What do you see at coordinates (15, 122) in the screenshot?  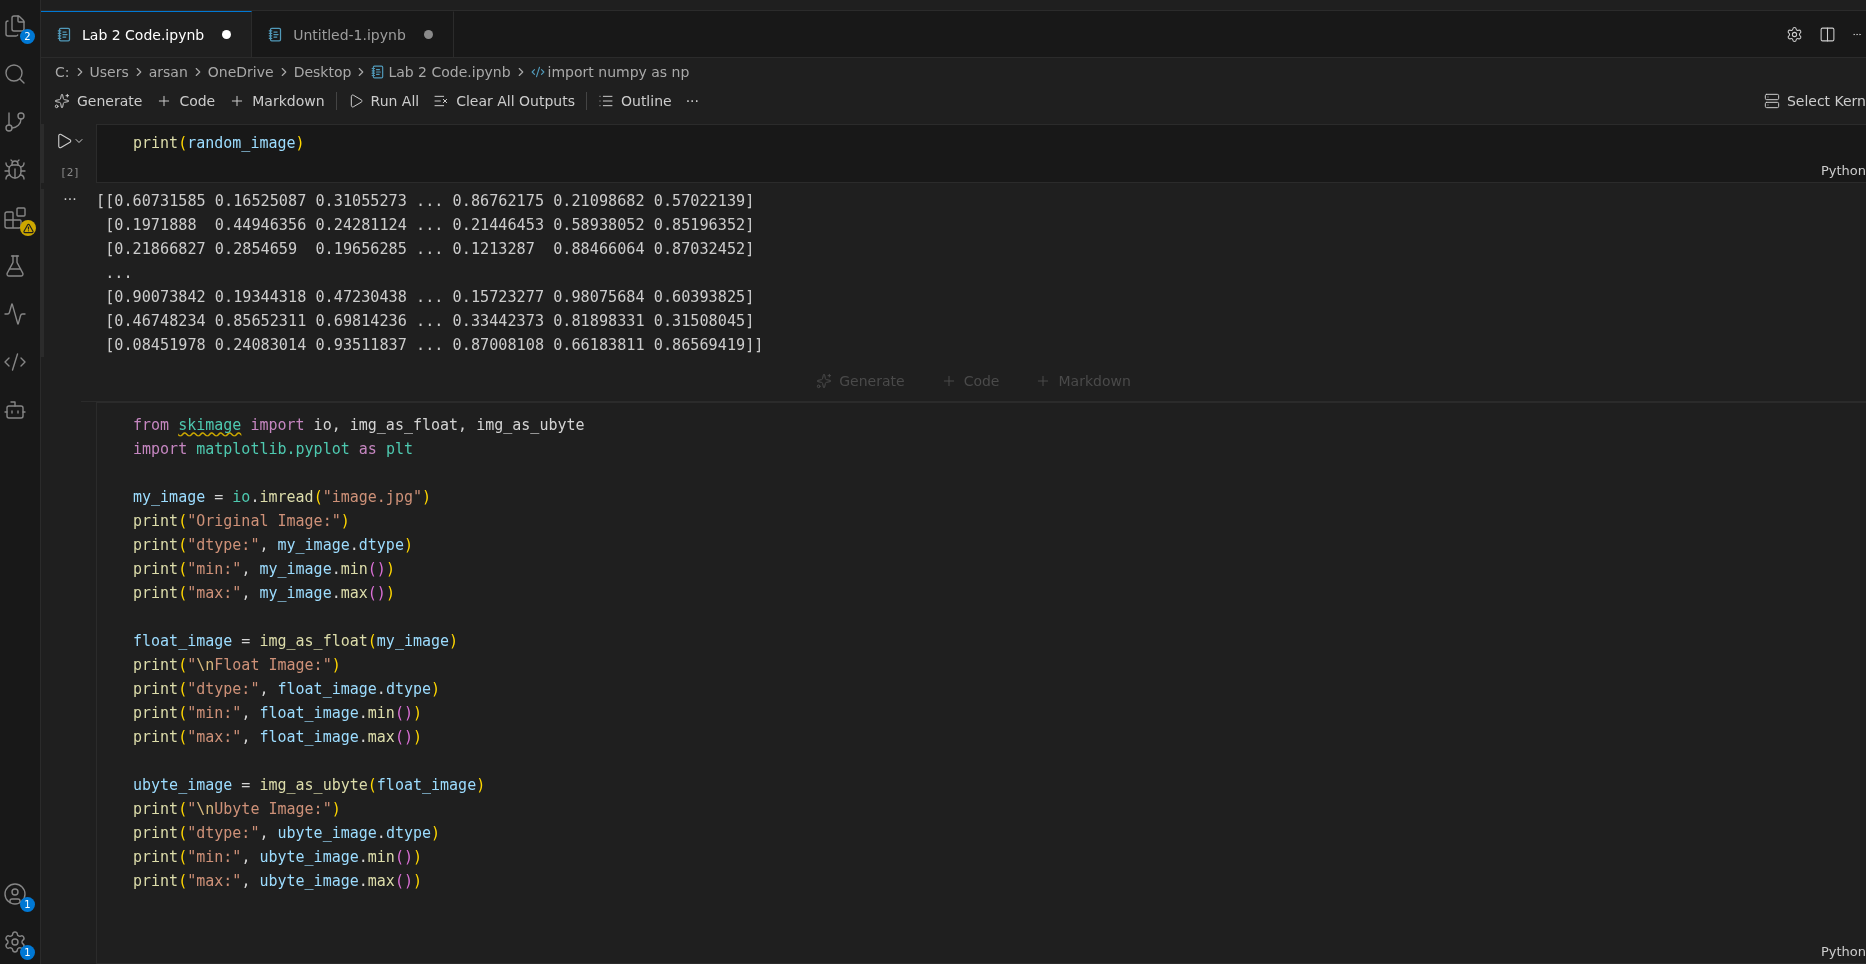 I see `branch-icon` at bounding box center [15, 122].